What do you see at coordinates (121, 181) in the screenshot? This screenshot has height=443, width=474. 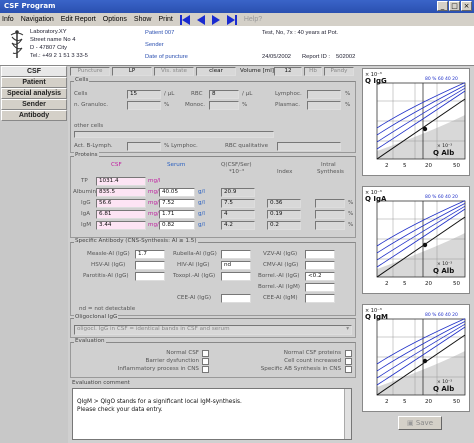 I see `tp-csf-input: 1031.4` at bounding box center [121, 181].